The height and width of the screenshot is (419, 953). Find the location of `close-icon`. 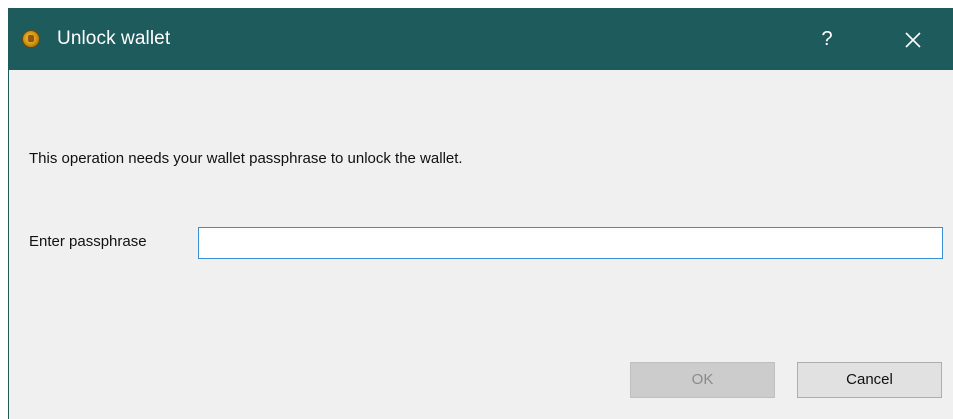

close-icon is located at coordinates (913, 40).